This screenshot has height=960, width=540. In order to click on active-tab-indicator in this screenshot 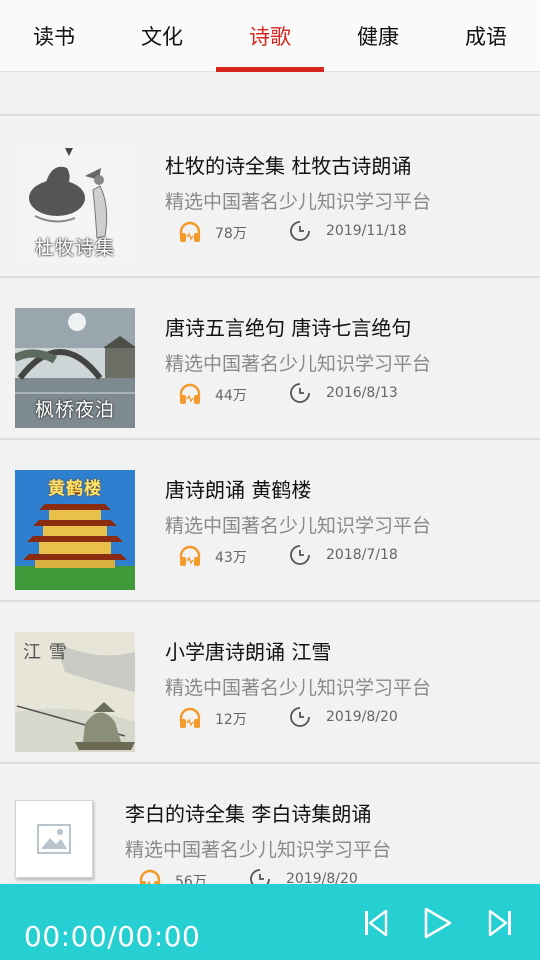, I will do `click(270, 69)`.